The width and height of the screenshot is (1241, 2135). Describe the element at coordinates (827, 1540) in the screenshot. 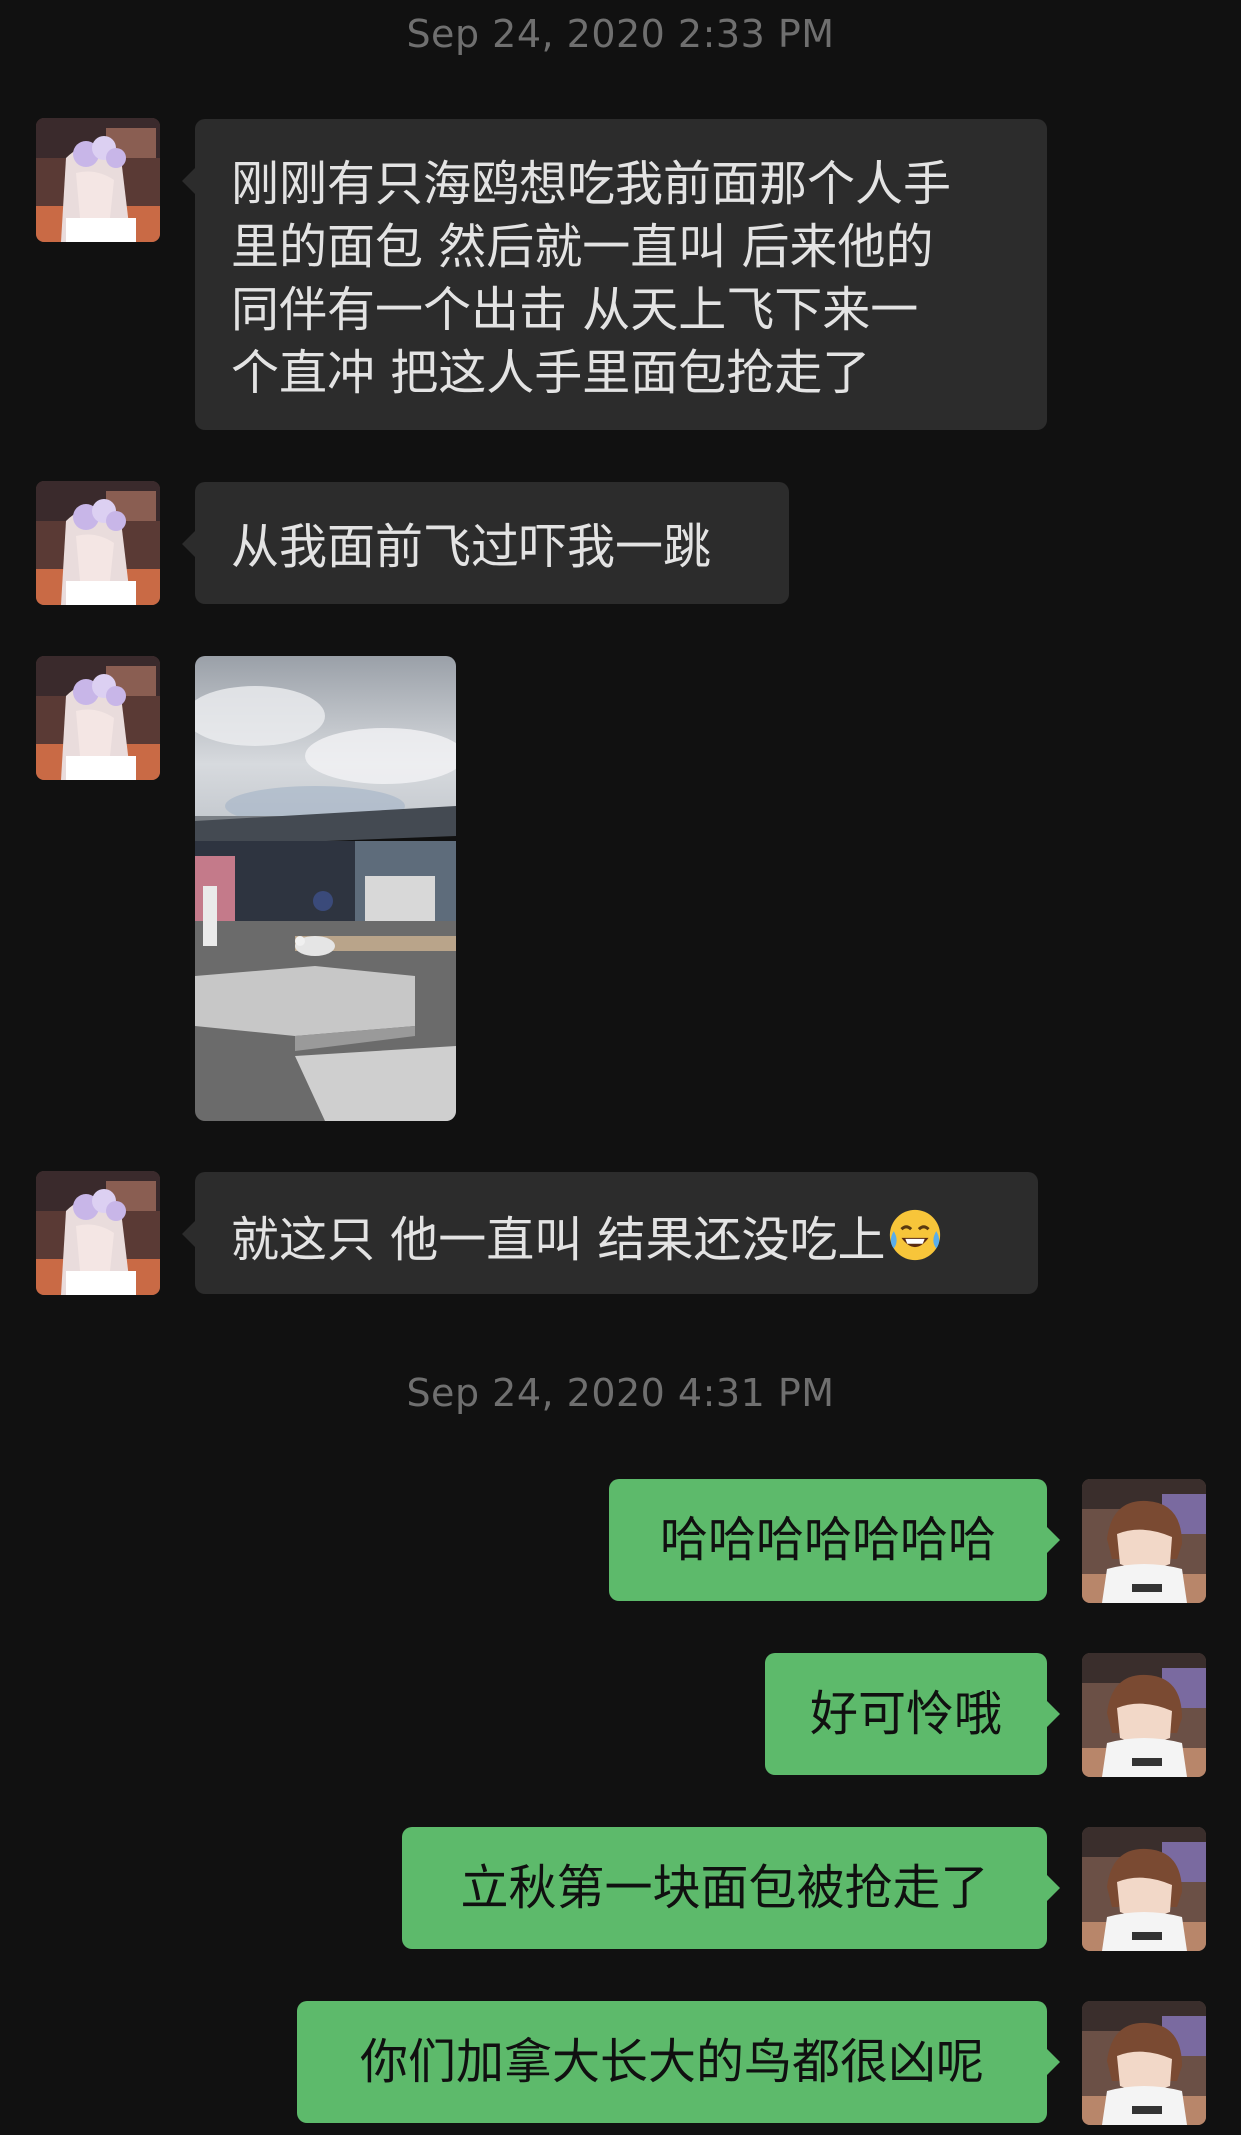

I see `message-text: 哈哈哈哈哈哈哈` at that location.